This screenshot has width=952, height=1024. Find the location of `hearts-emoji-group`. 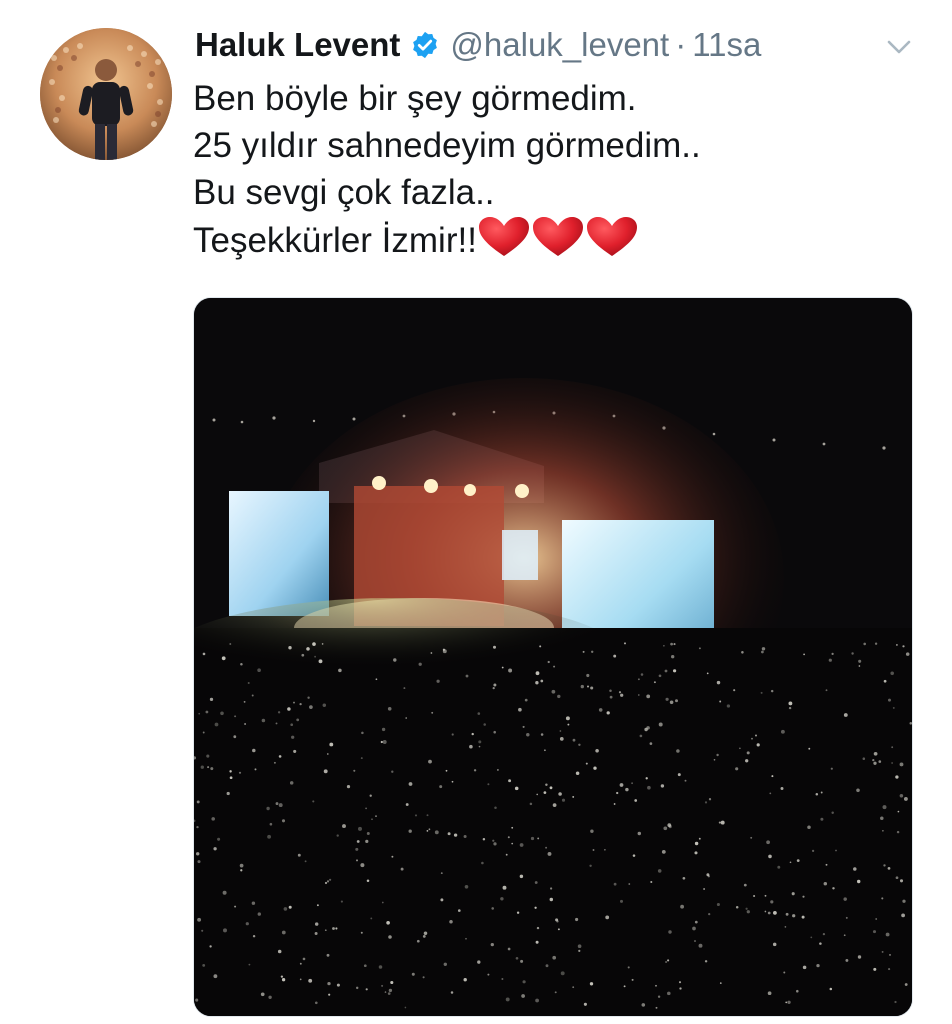

hearts-emoji-group is located at coordinates (558, 244).